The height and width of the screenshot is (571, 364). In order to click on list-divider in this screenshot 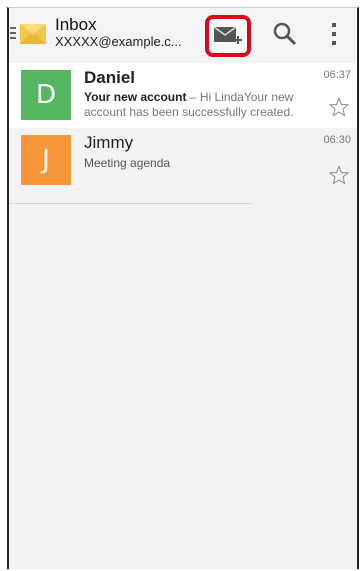, I will do `click(130, 203)`.